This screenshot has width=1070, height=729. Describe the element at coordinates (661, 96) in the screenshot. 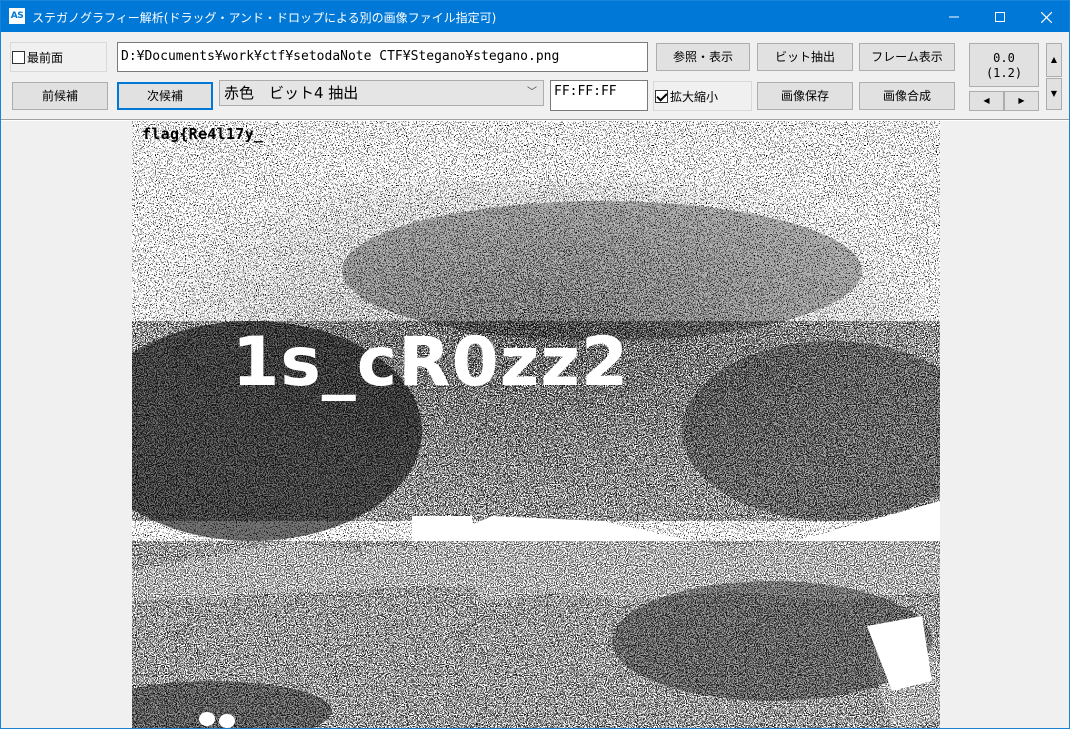

I see `zoom-checkbox-box` at that location.